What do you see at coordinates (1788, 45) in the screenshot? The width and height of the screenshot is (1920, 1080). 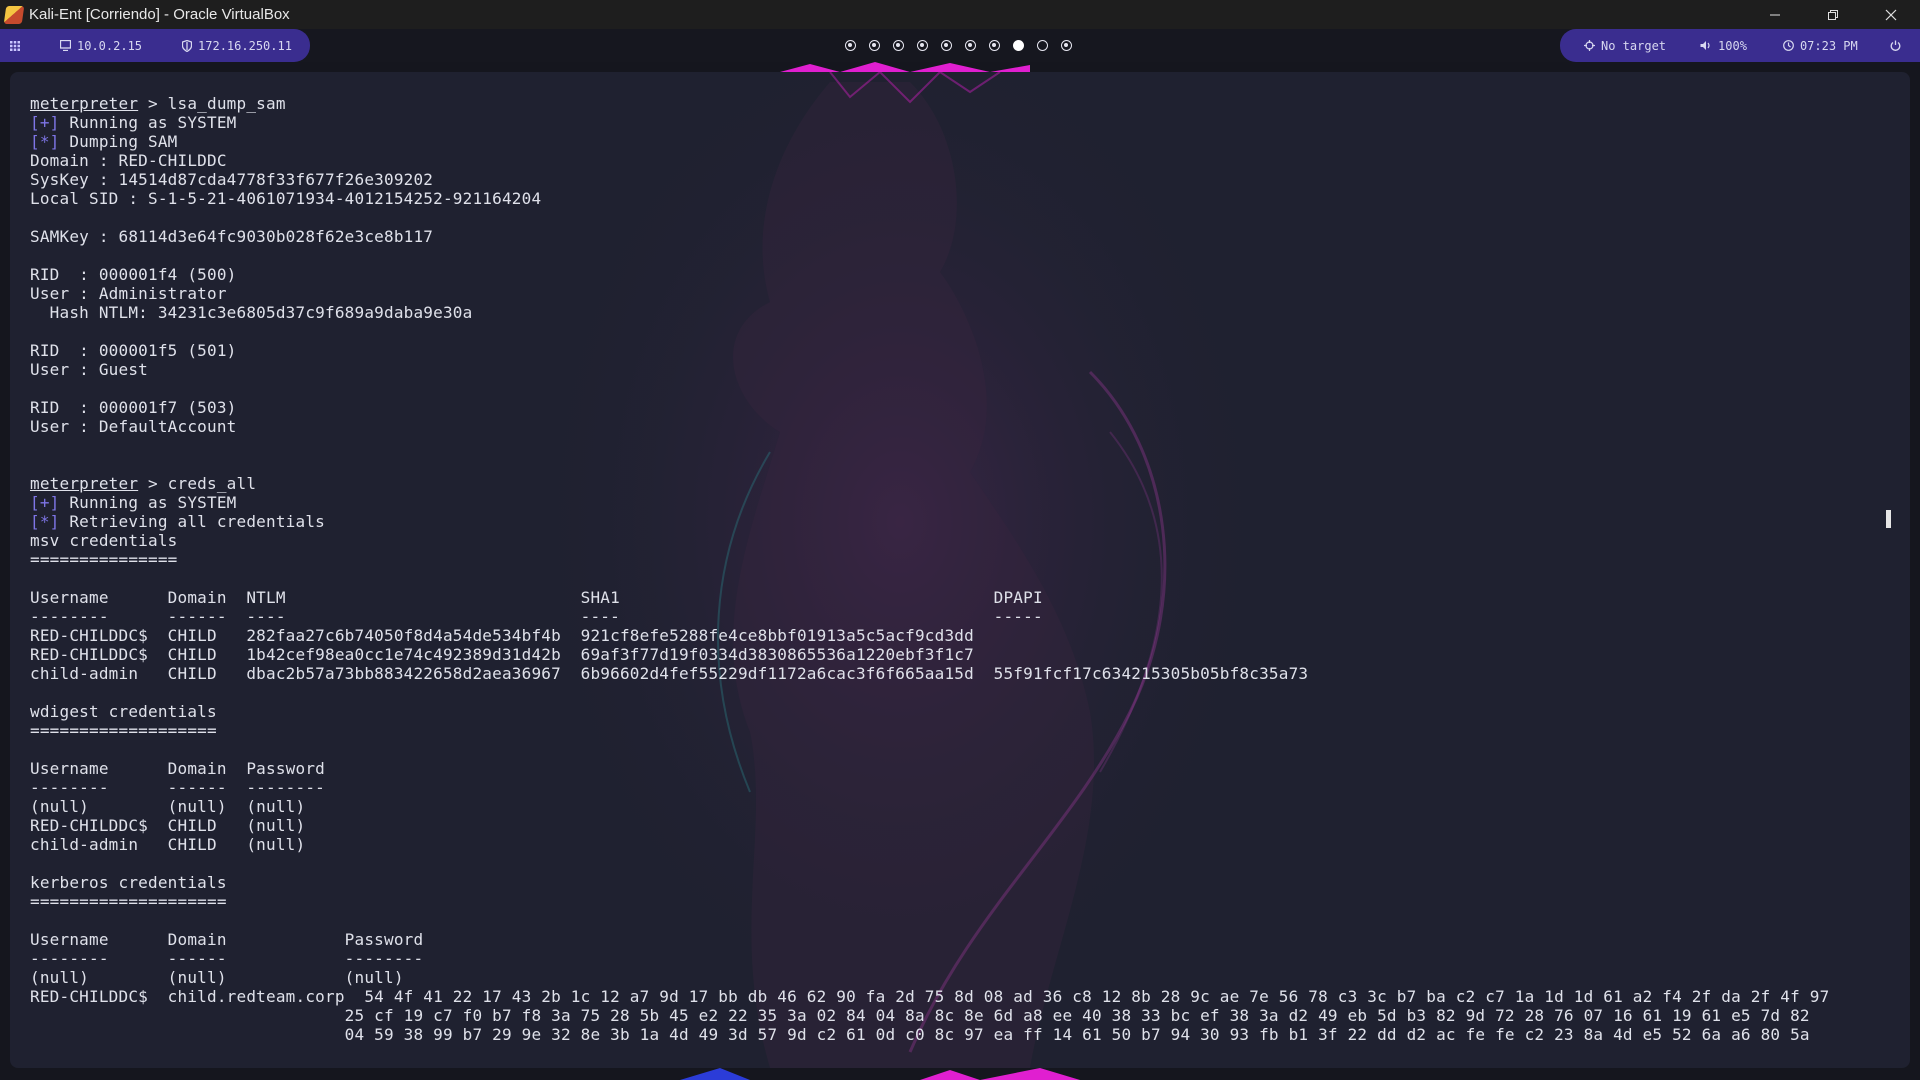 I see `clock-icon` at bounding box center [1788, 45].